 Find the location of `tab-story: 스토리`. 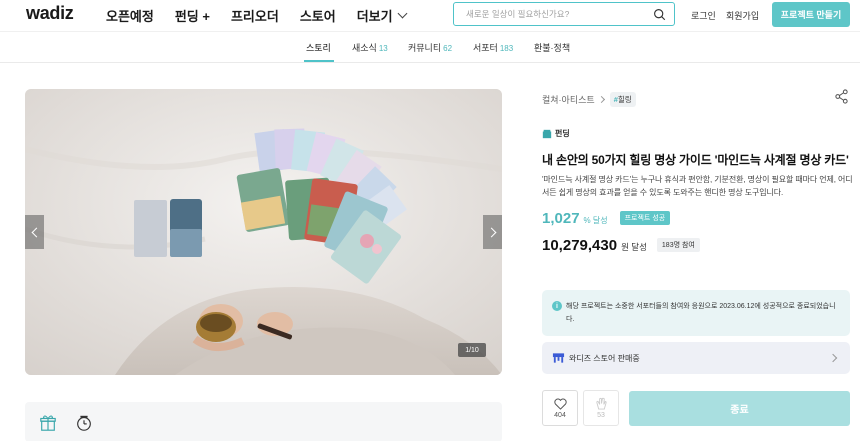

tab-story: 스토리 is located at coordinates (318, 47).